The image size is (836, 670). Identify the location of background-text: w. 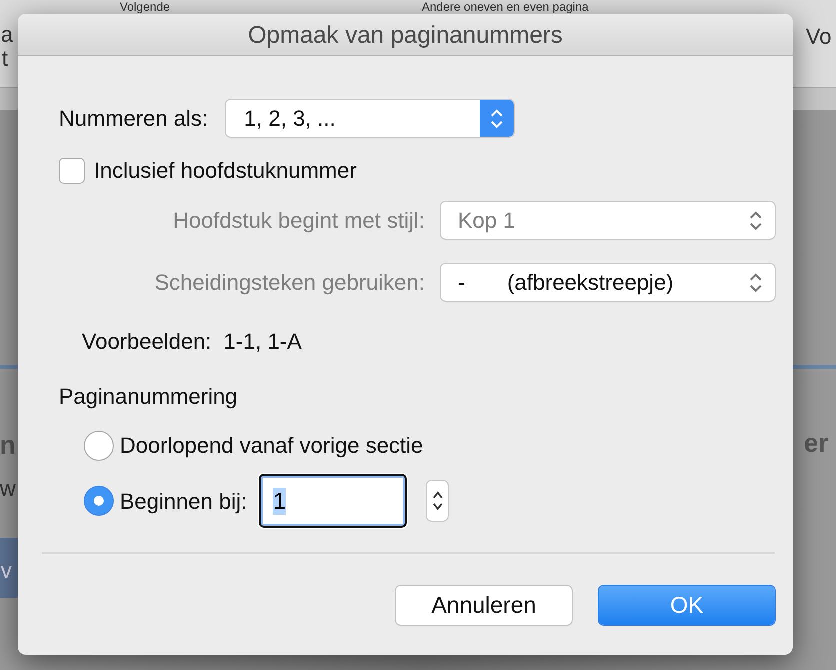
(8, 489).